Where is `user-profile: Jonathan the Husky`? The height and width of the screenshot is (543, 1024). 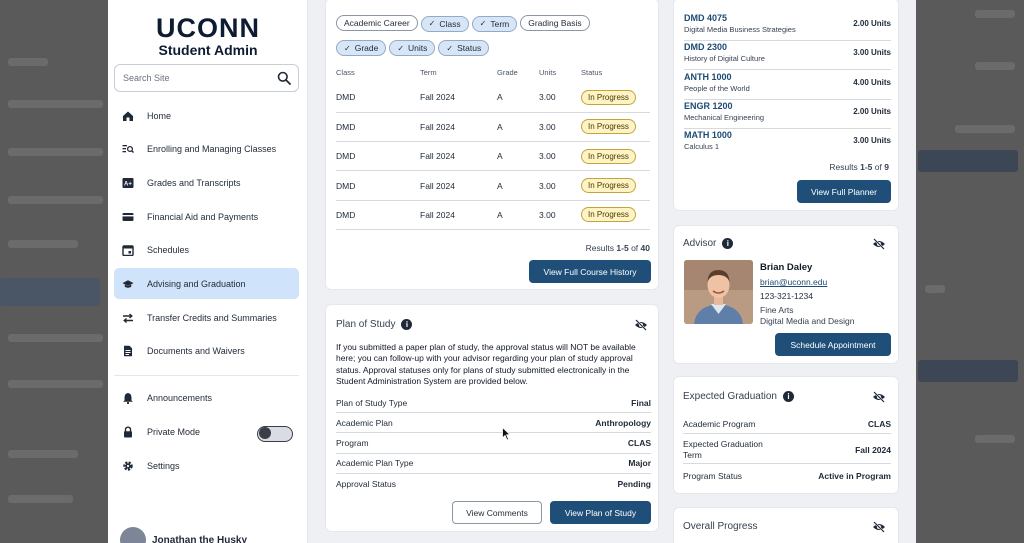 user-profile: Jonathan the Husky is located at coordinates (183, 535).